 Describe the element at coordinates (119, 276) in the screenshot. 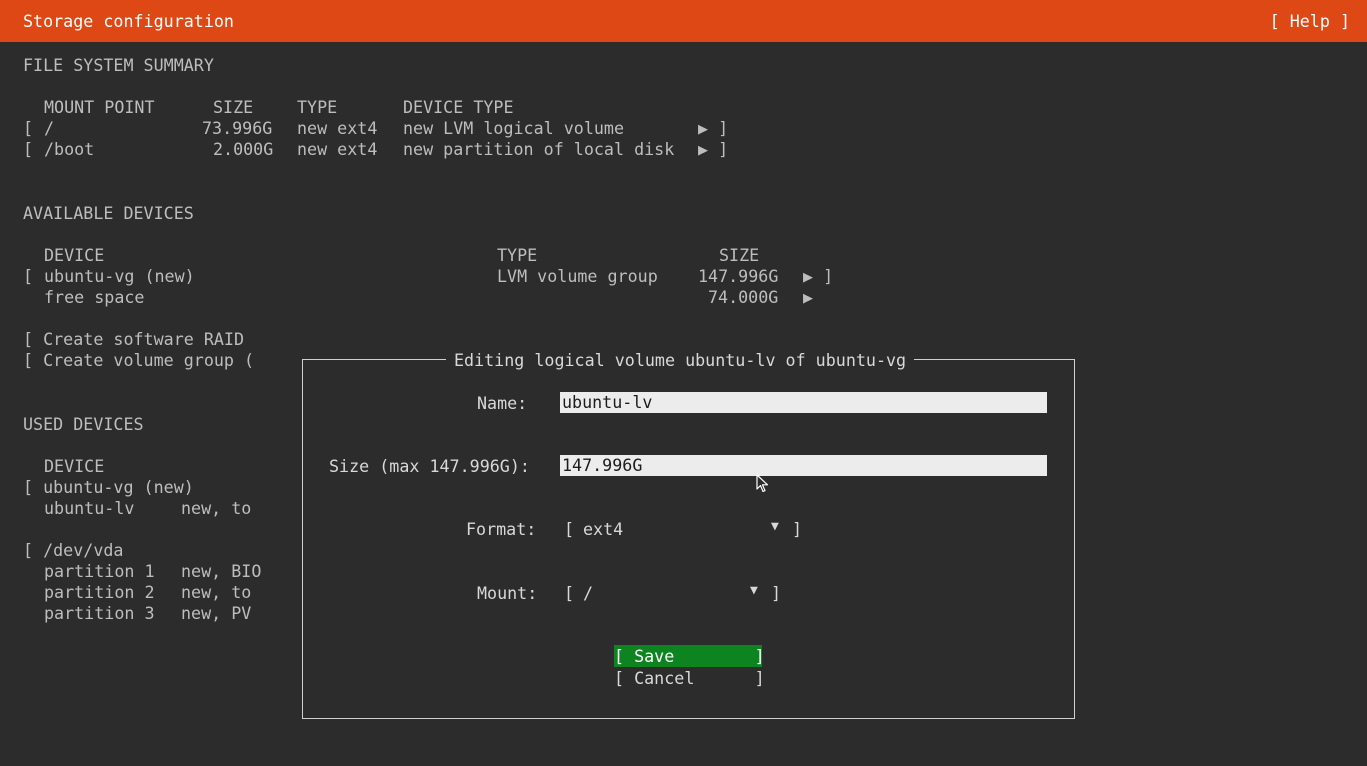

I see `device-name: ubuntu-vg (new)` at that location.